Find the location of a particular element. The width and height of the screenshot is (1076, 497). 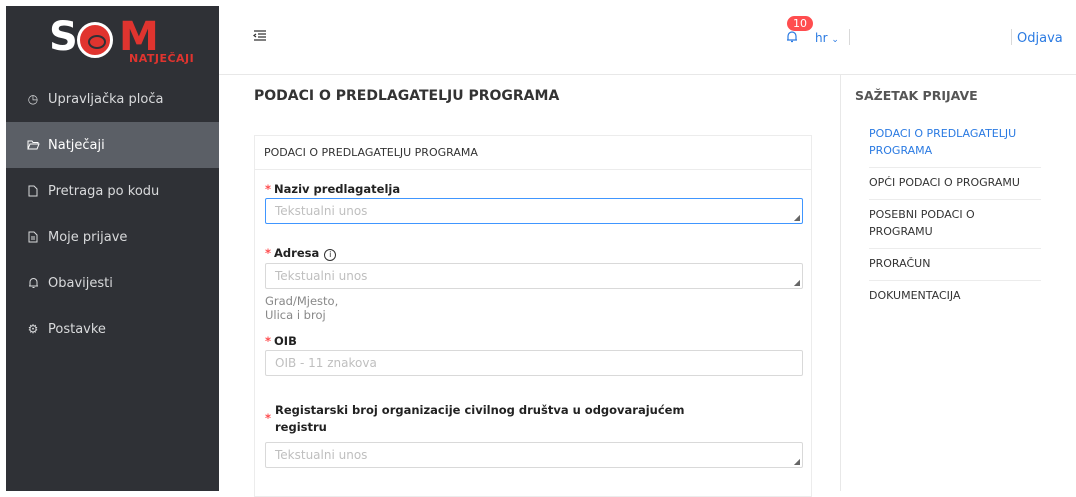

logo: S M NATJEČAJI is located at coordinates (112, 40).